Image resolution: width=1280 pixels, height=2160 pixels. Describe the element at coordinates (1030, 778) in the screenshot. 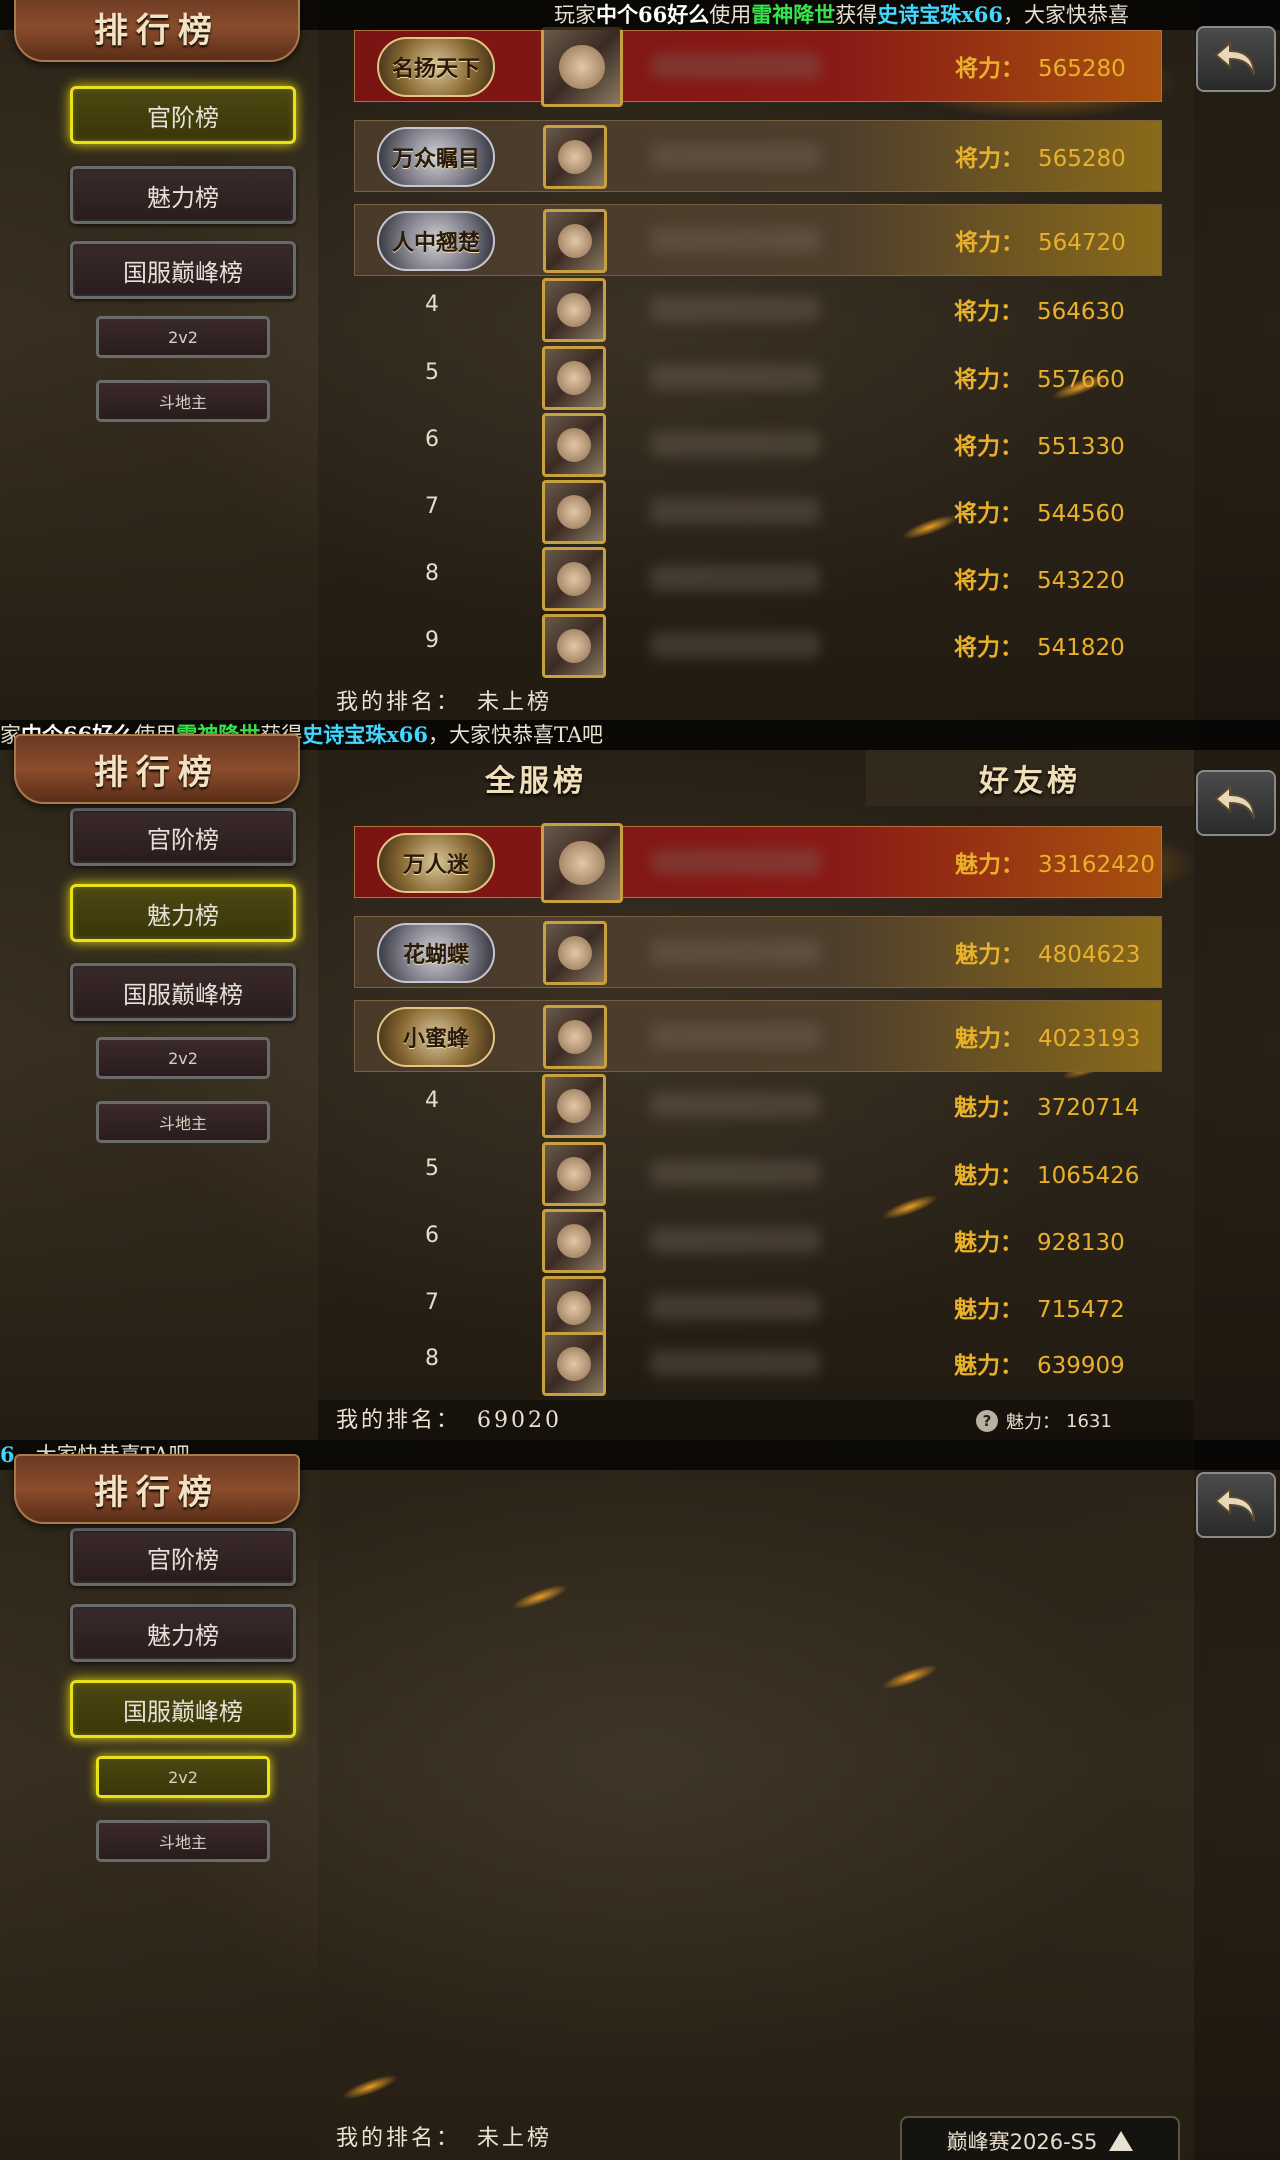

I see `tab-friends-ranking: 好友榜` at that location.